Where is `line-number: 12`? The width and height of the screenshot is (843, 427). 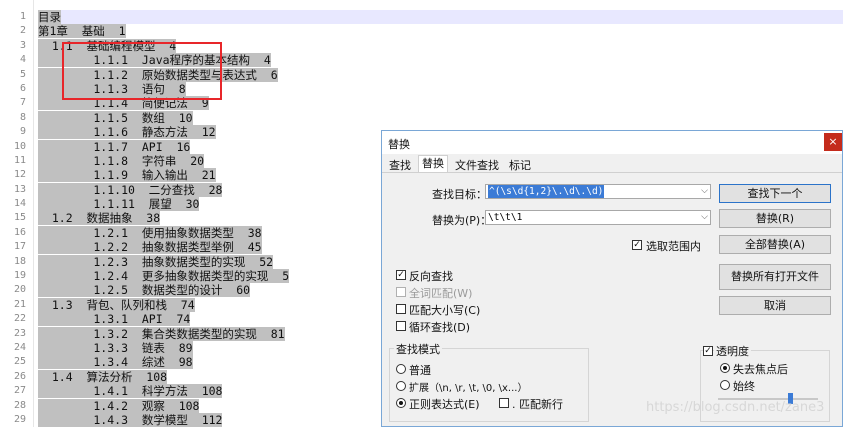
line-number: 12 is located at coordinates (19, 175).